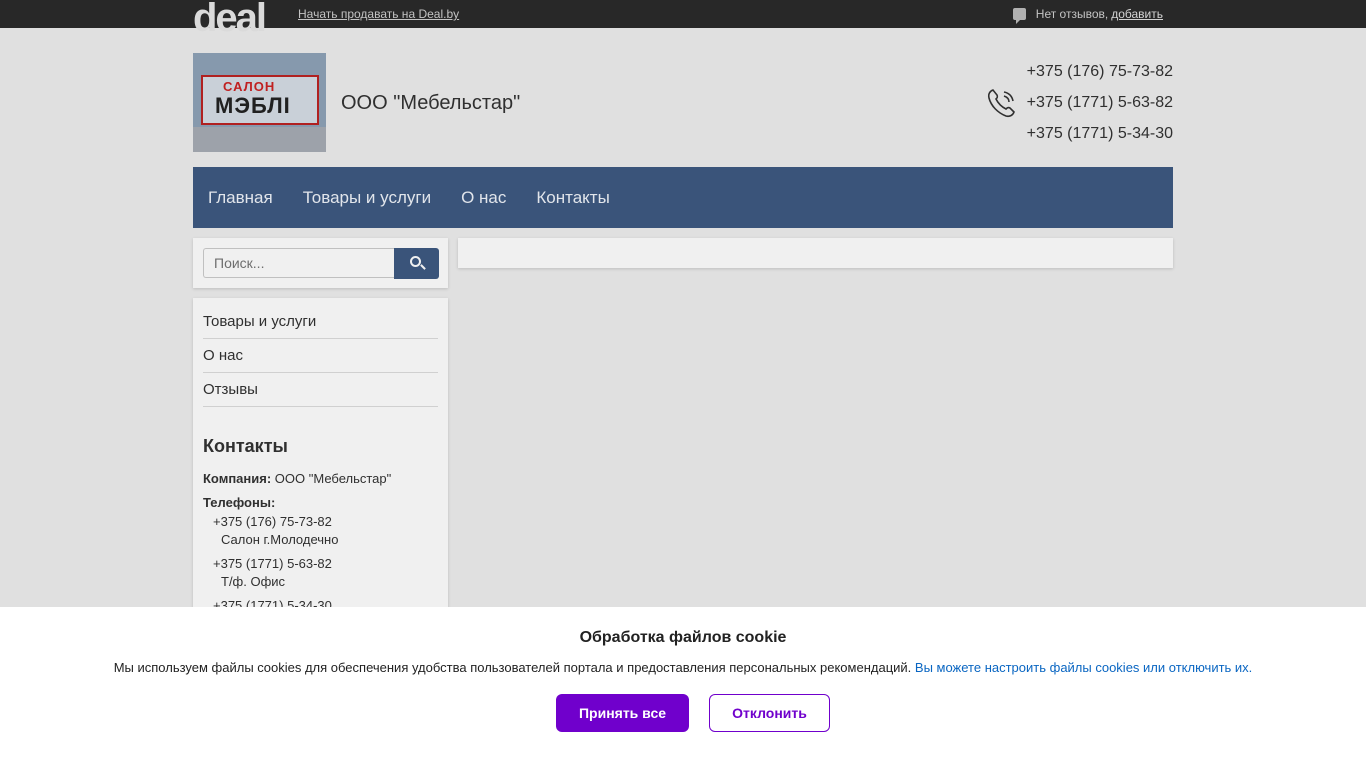 The width and height of the screenshot is (1366, 768). What do you see at coordinates (683, 637) in the screenshot?
I see `cookie-title: Обработка файлов cookie` at bounding box center [683, 637].